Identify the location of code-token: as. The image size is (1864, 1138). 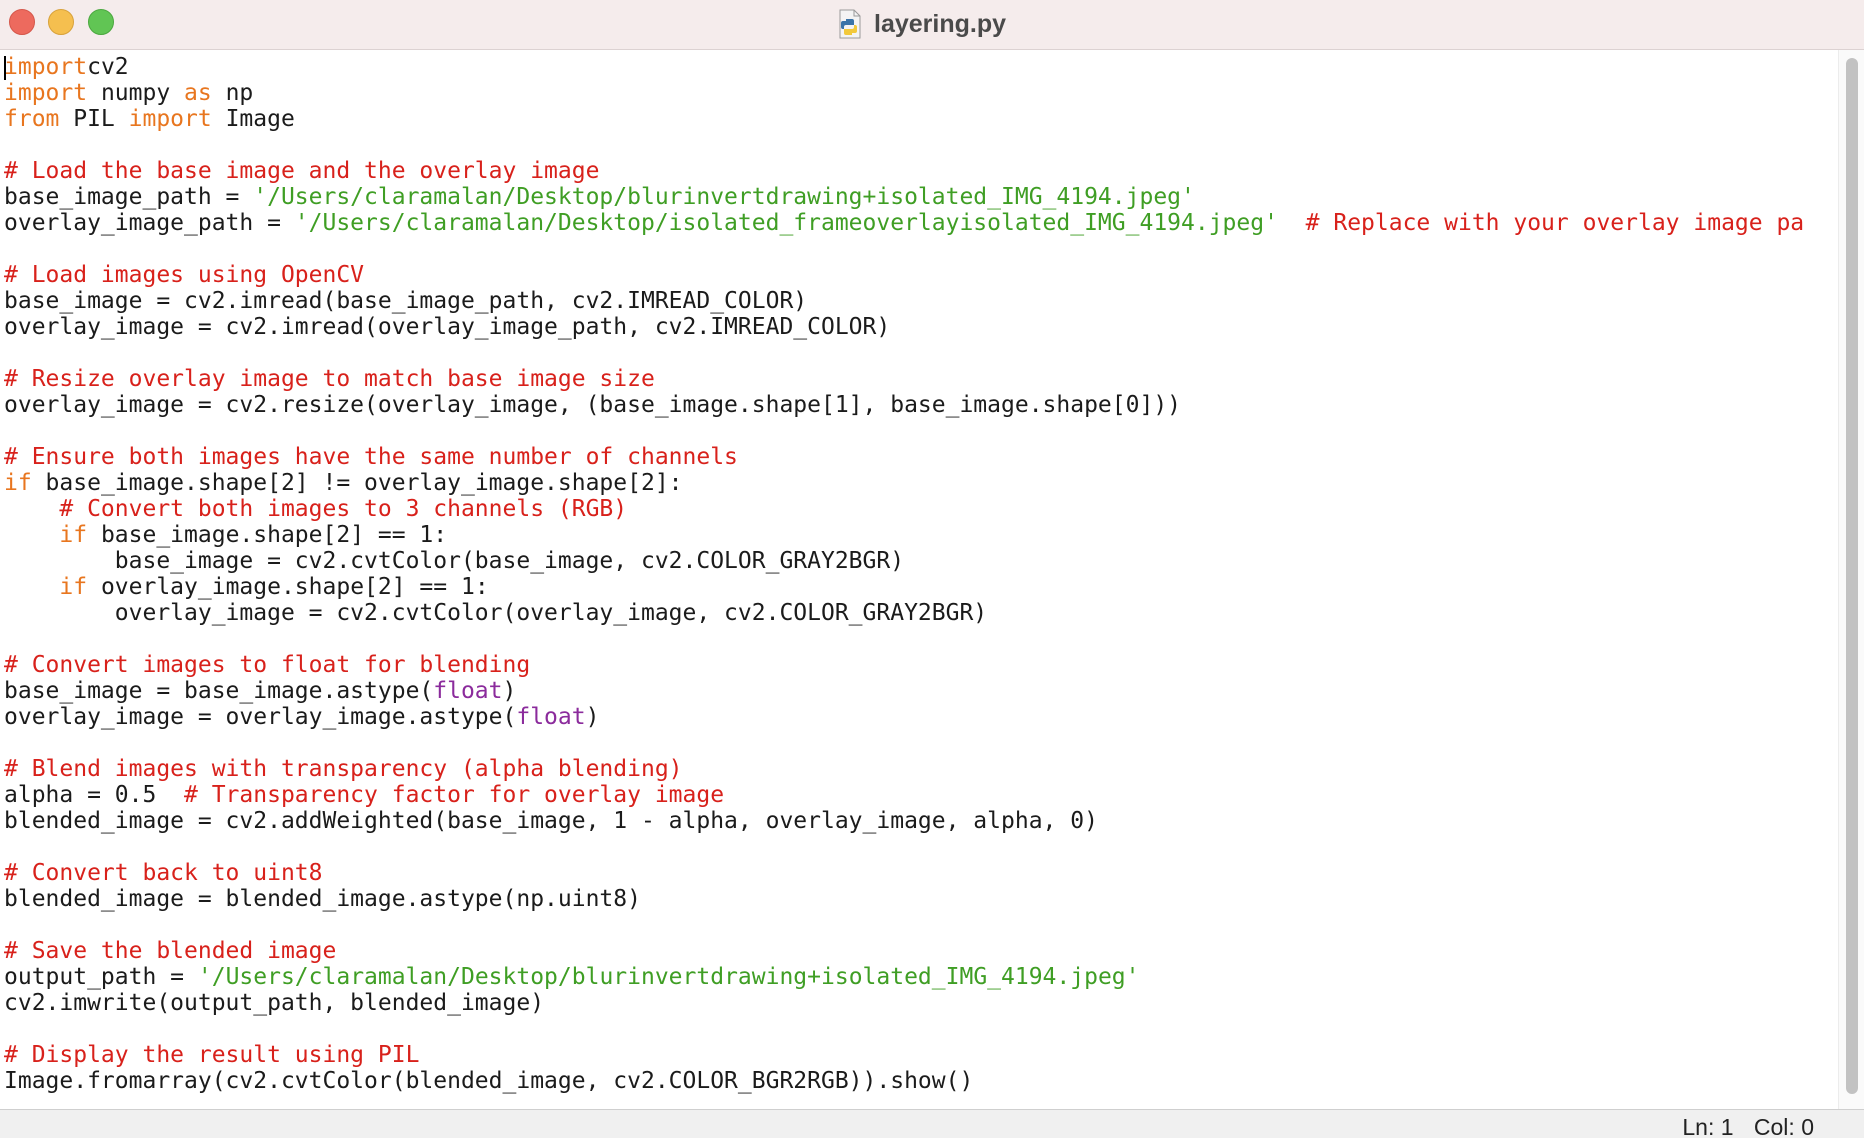
(198, 93).